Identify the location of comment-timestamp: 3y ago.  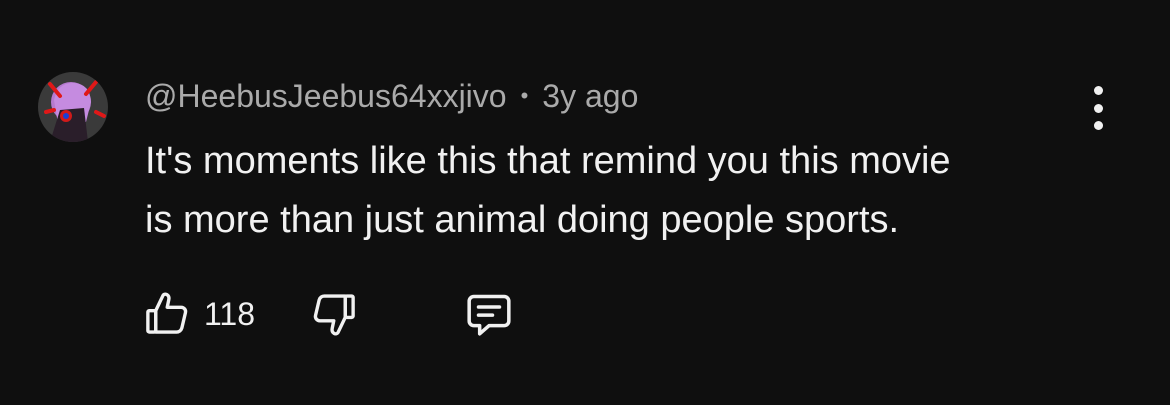
(590, 95).